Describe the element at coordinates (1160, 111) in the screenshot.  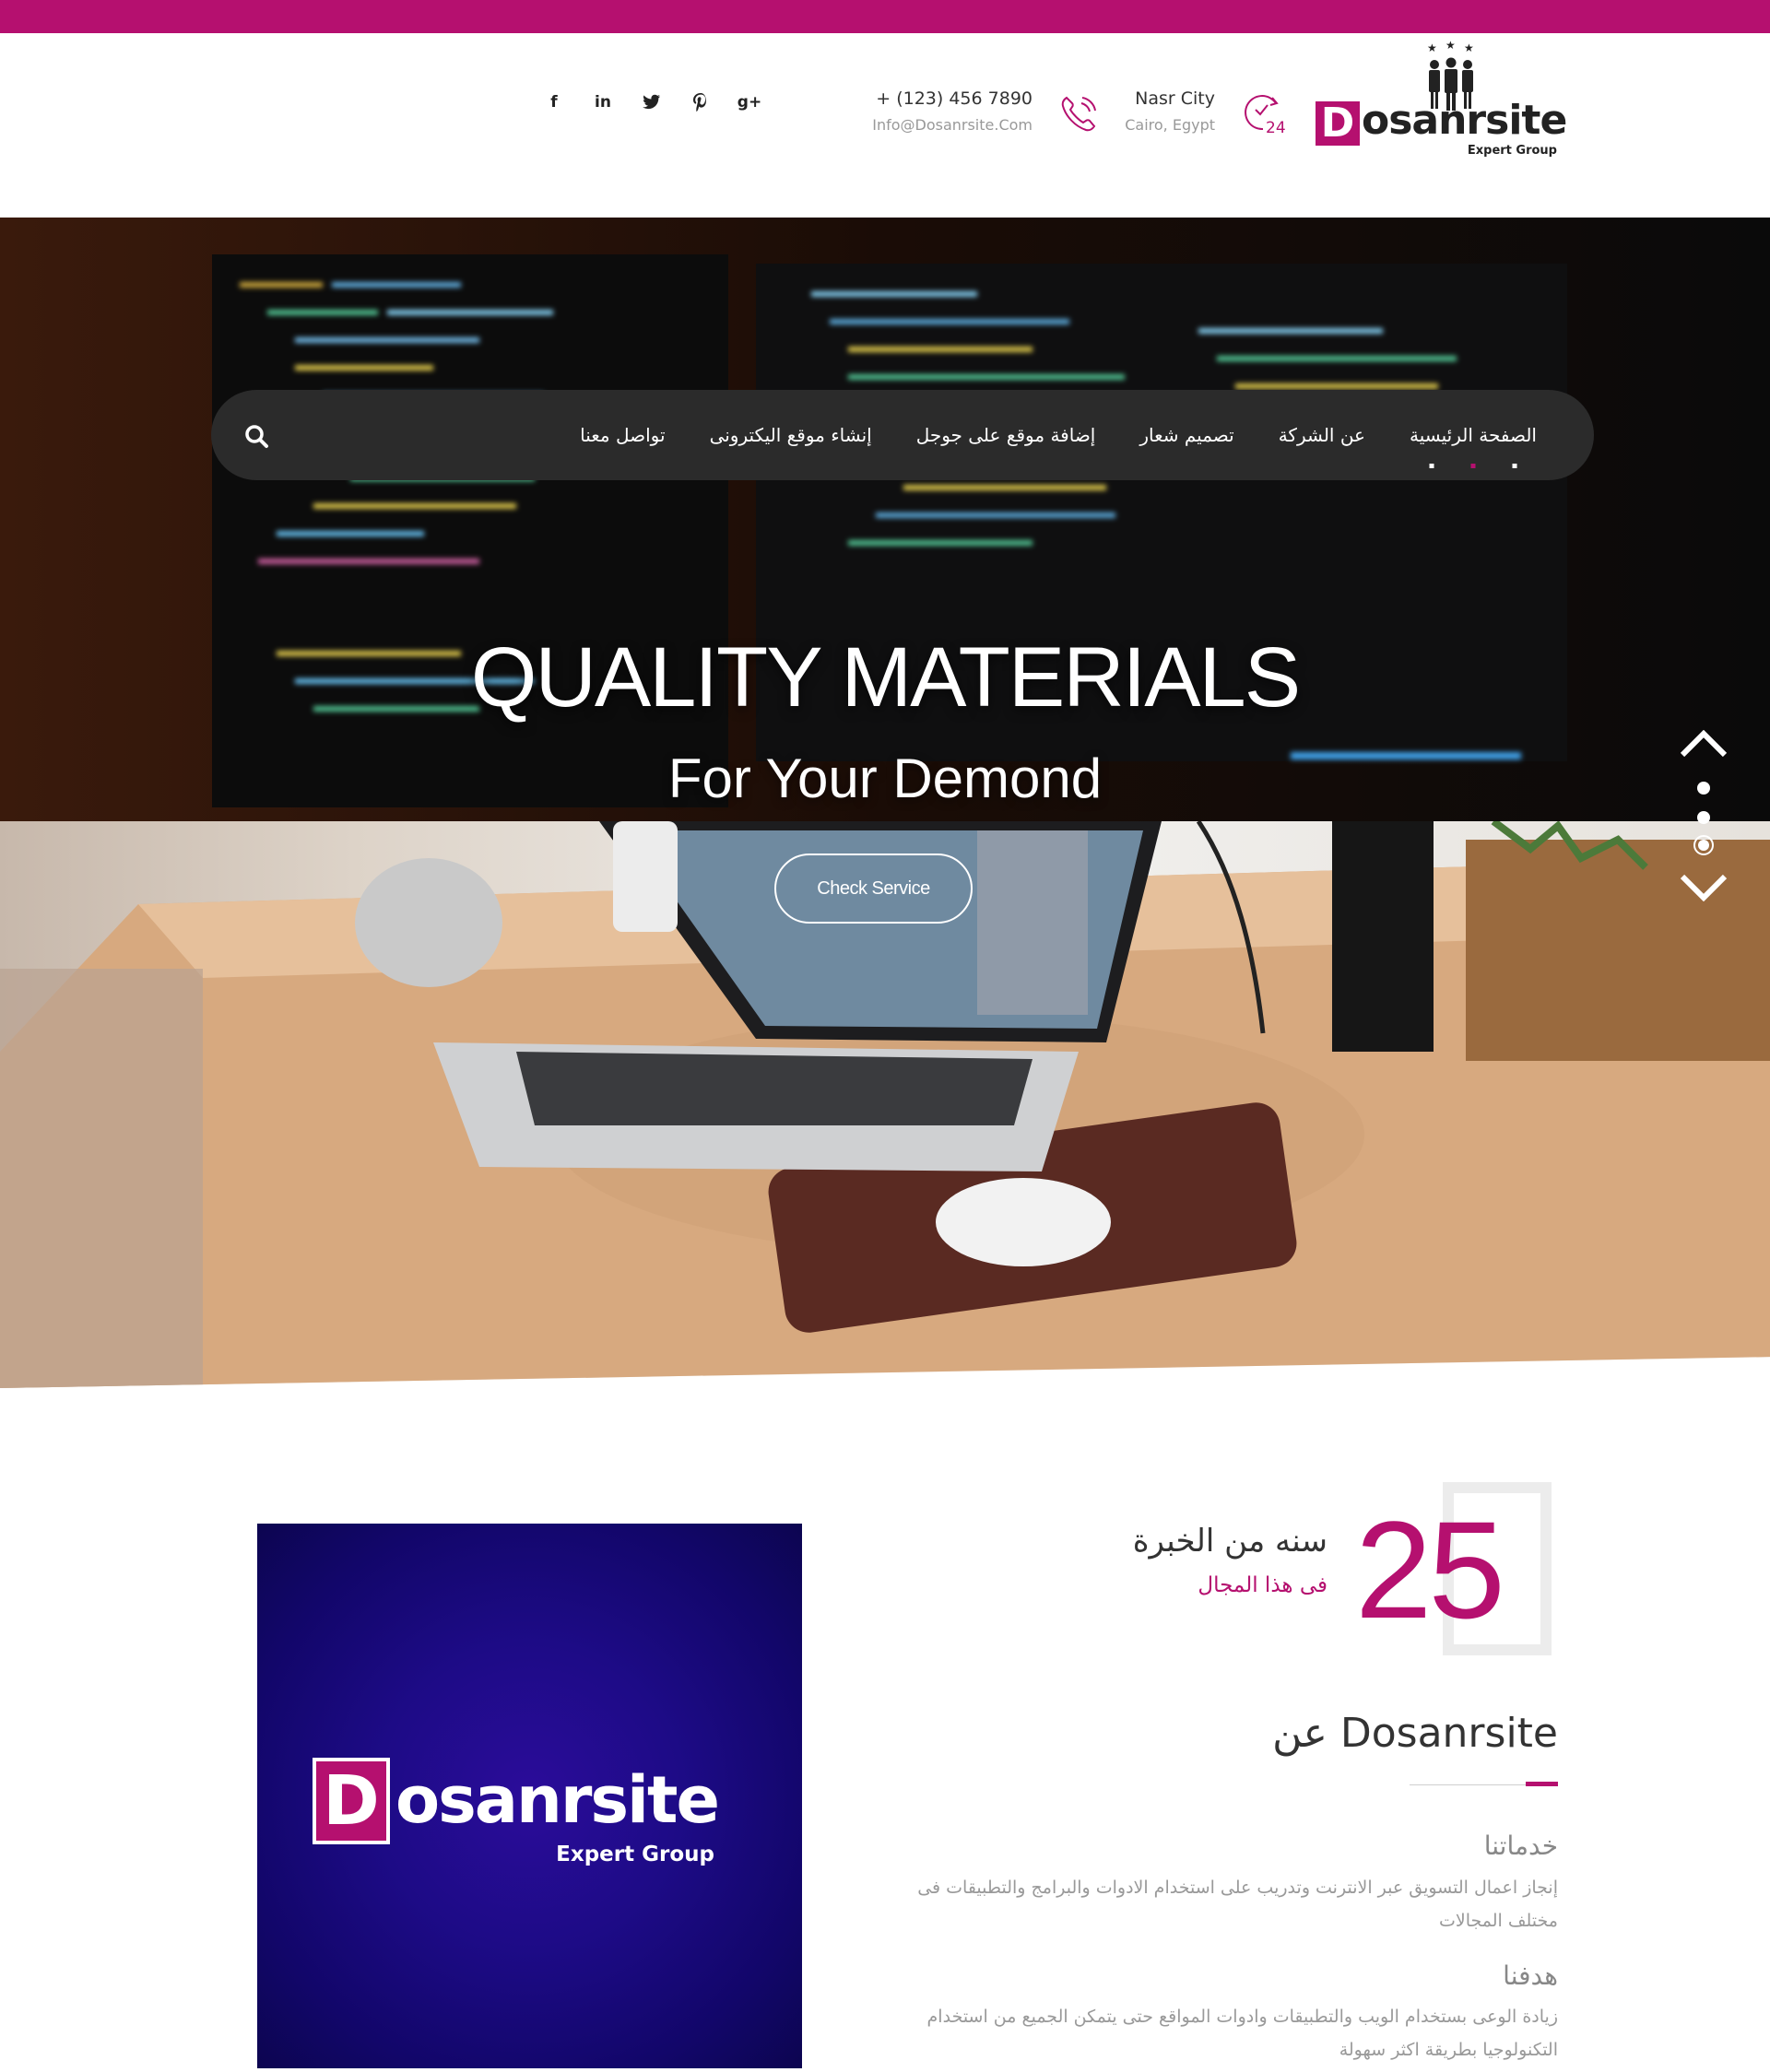
I see `address-contact: Nasr City Cairo, Egypt` at that location.